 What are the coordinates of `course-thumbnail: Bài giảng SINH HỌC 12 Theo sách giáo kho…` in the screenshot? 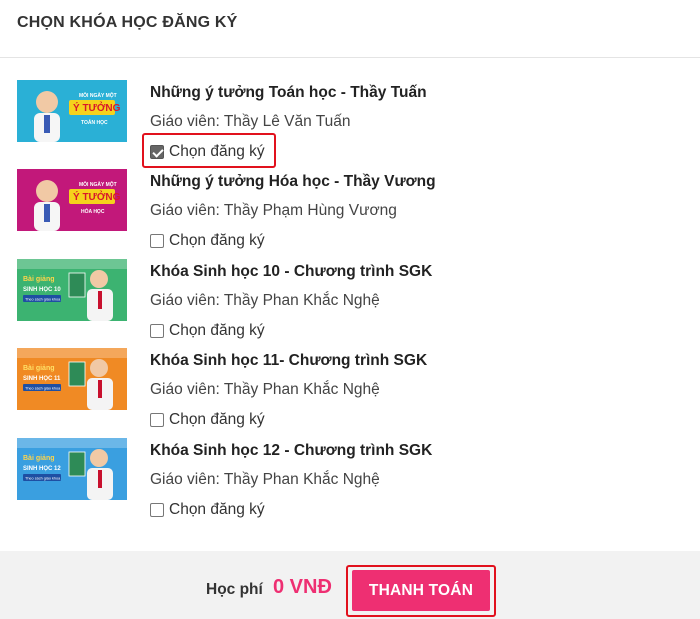 It's located at (72, 469).